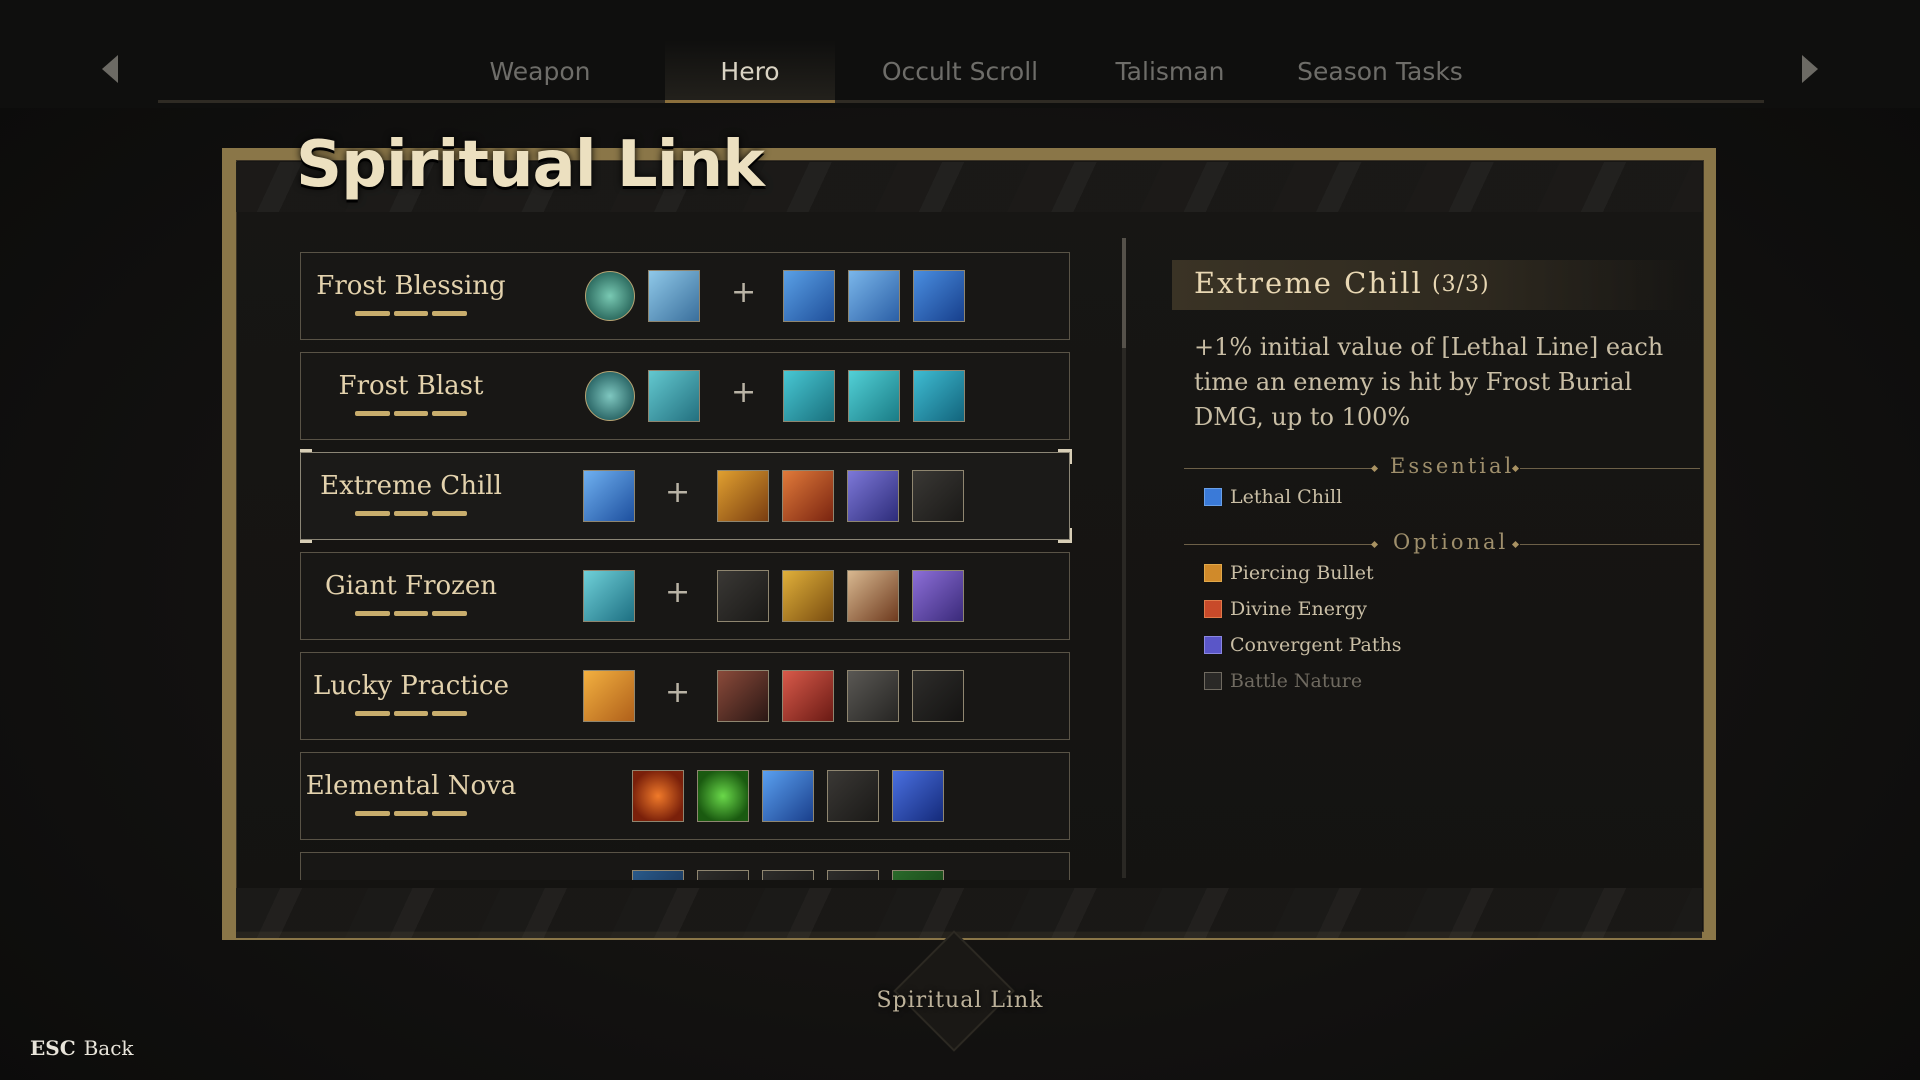 Image resolution: width=1920 pixels, height=1080 pixels. I want to click on list-scrollbar, so click(1124, 558).